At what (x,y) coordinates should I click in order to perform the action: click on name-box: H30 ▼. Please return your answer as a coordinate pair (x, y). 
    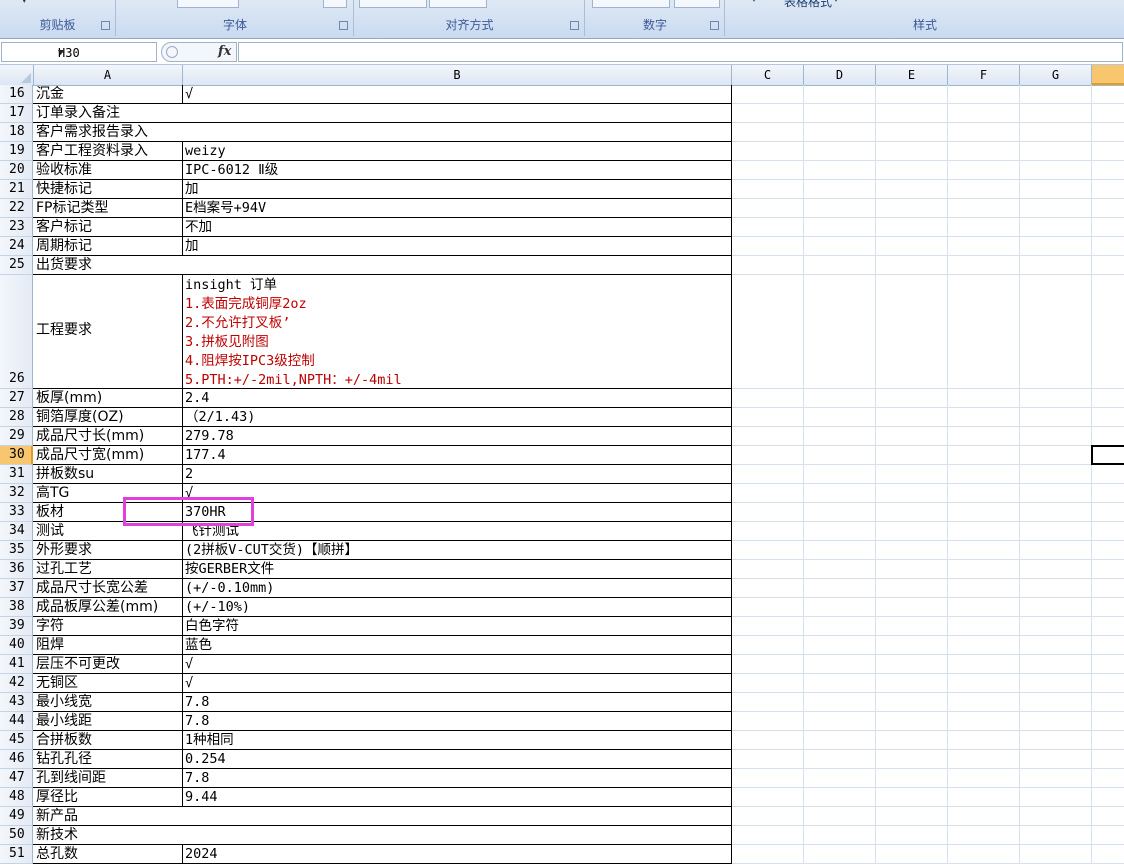
    Looking at the image, I should click on (79, 52).